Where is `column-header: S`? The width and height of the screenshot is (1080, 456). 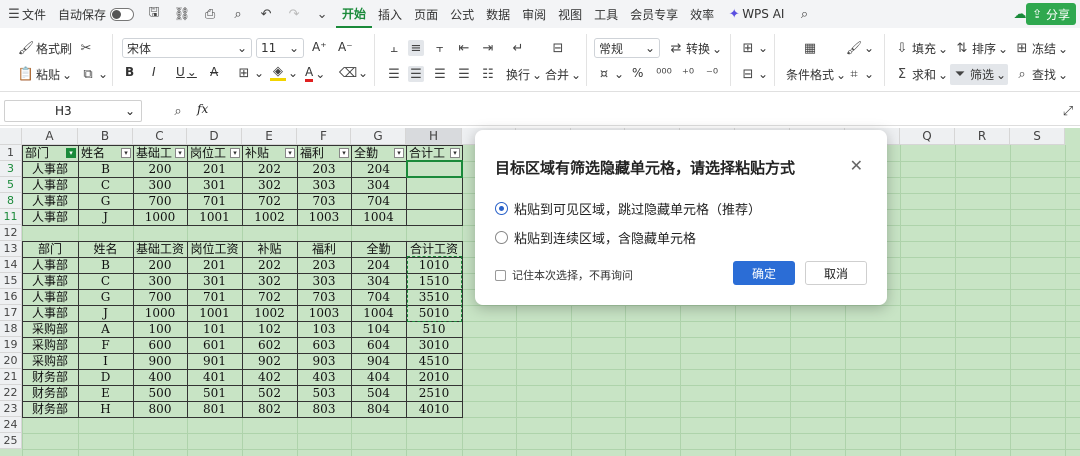
column-header: S is located at coordinates (1037, 136).